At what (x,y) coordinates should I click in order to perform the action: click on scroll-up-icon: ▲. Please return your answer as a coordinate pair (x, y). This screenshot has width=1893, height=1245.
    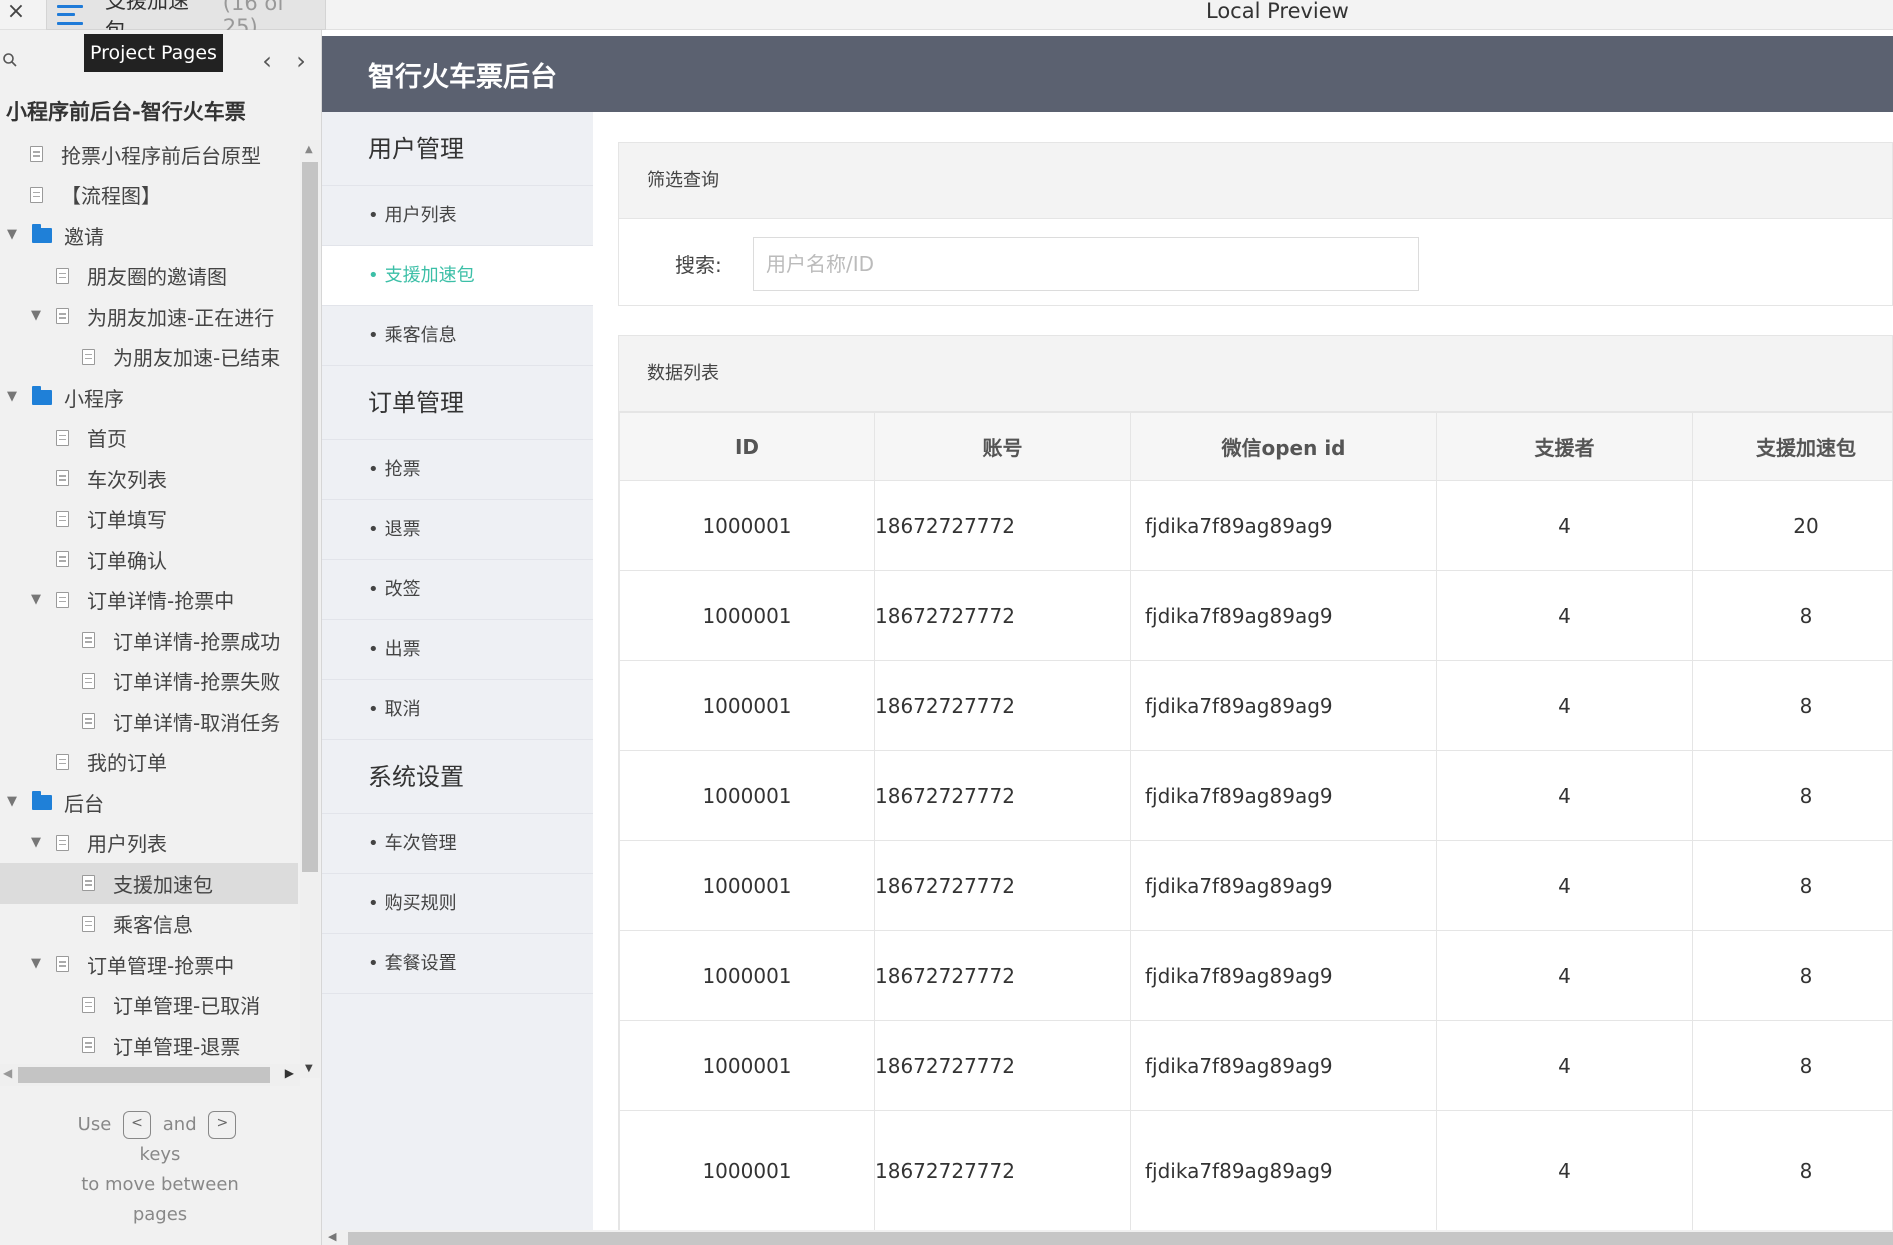
    Looking at the image, I should click on (309, 149).